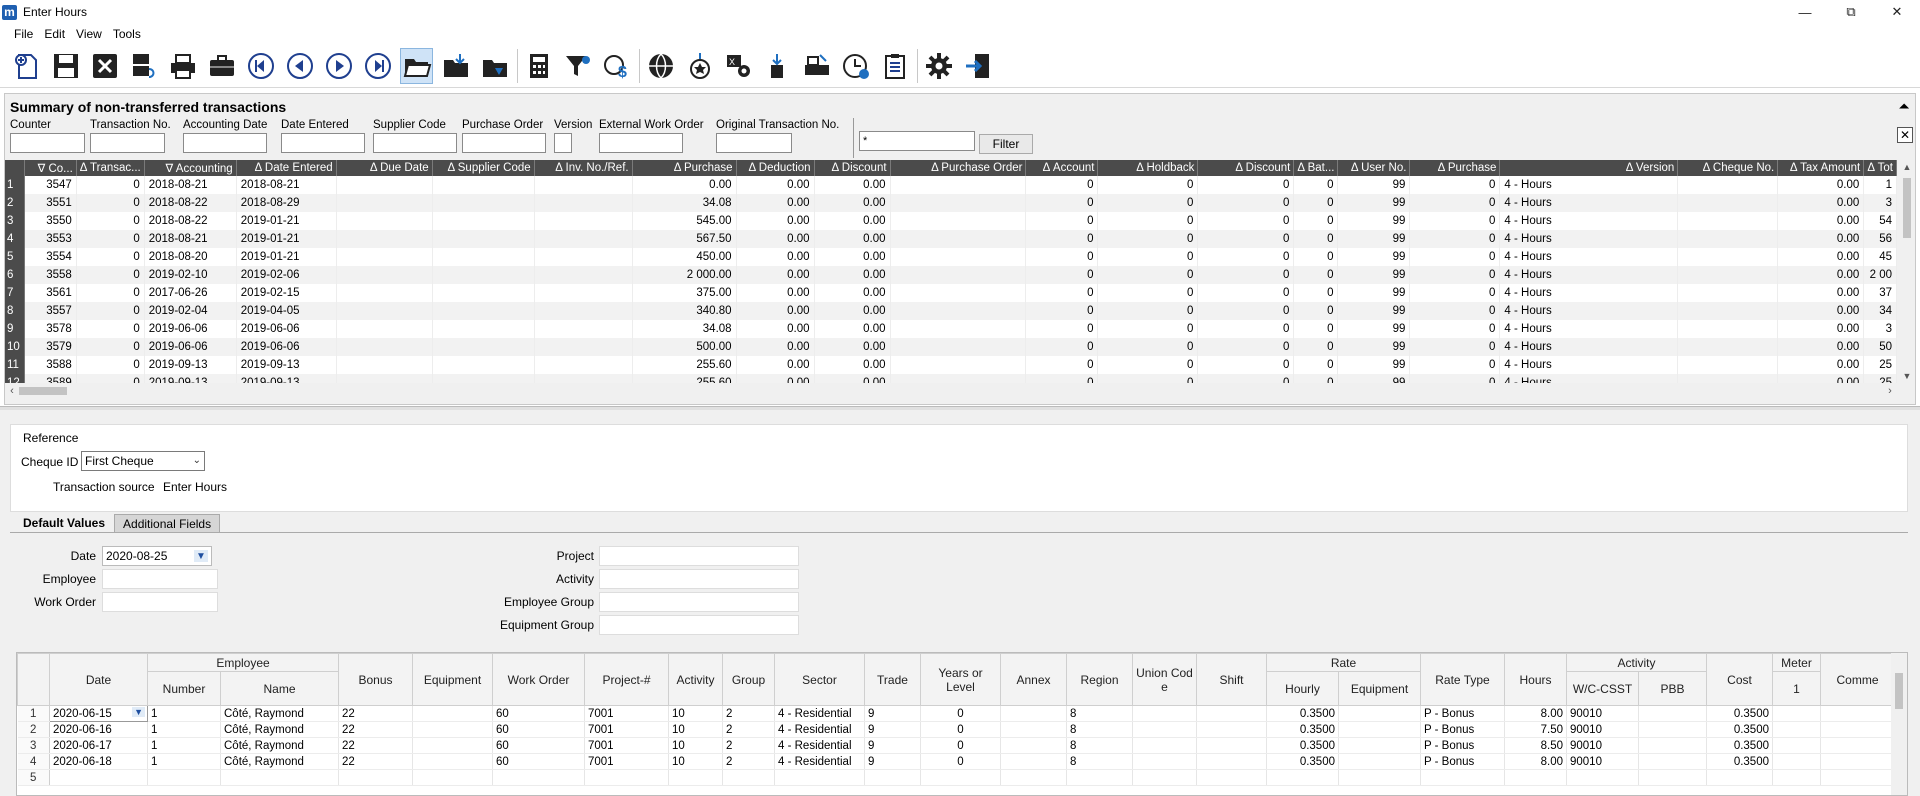 The height and width of the screenshot is (796, 1920). Describe the element at coordinates (748, 777) in the screenshot. I see `hours-cell-group` at that location.